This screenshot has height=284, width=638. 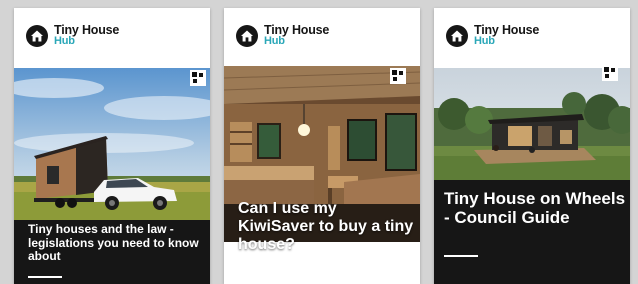 What do you see at coordinates (535, 208) in the screenshot?
I see `card-title: Tiny House on Wheels - Council Guide` at bounding box center [535, 208].